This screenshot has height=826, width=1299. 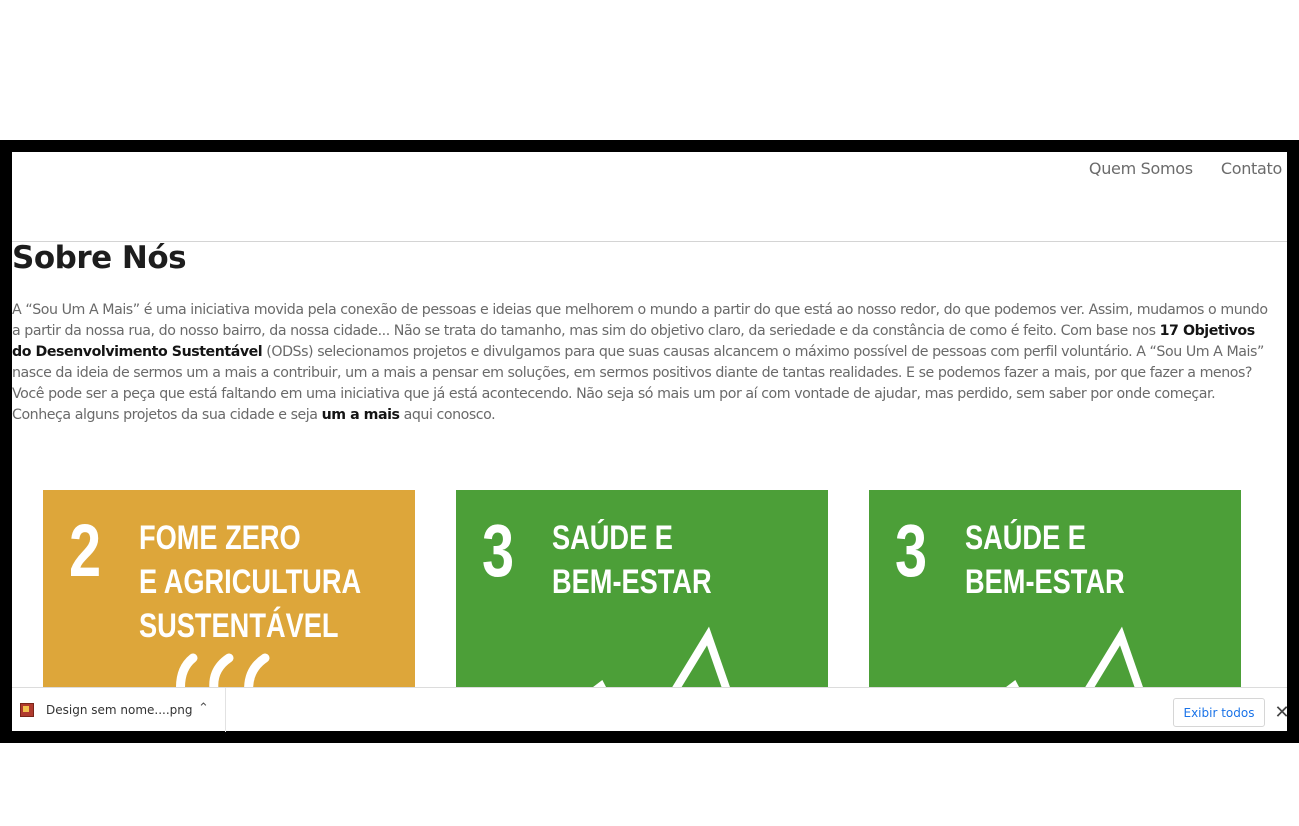 What do you see at coordinates (642, 588) in the screenshot?
I see `sdg-card-saude: 3 SAÚDE E BEM-ESTAR` at bounding box center [642, 588].